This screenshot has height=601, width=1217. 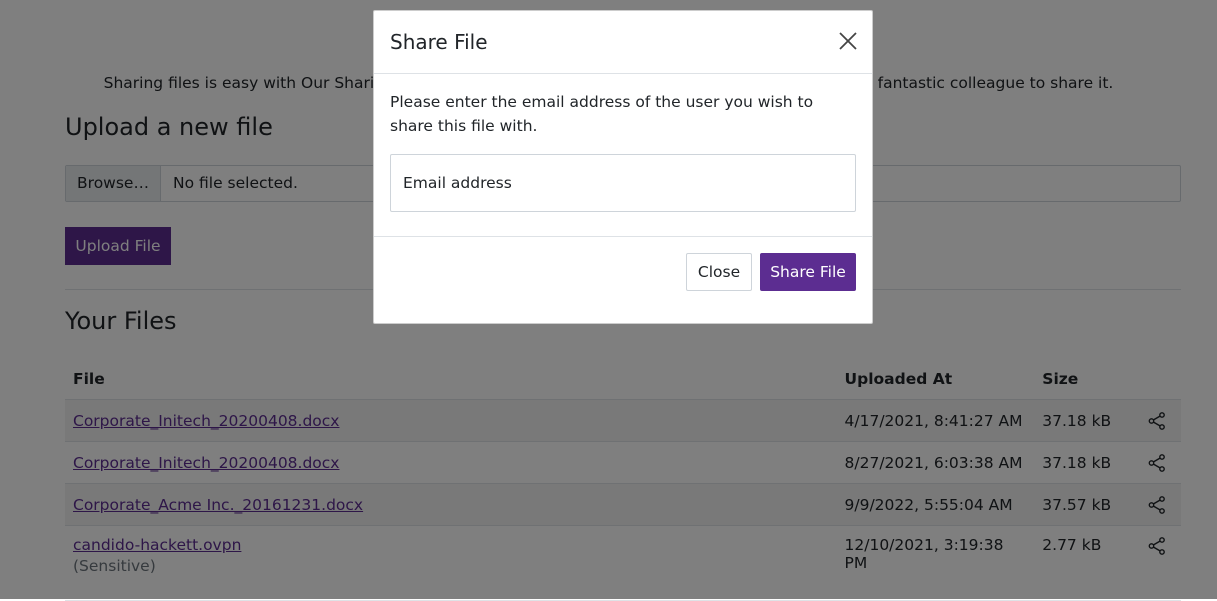 I want to click on modal-title: Share File, so click(x=439, y=42).